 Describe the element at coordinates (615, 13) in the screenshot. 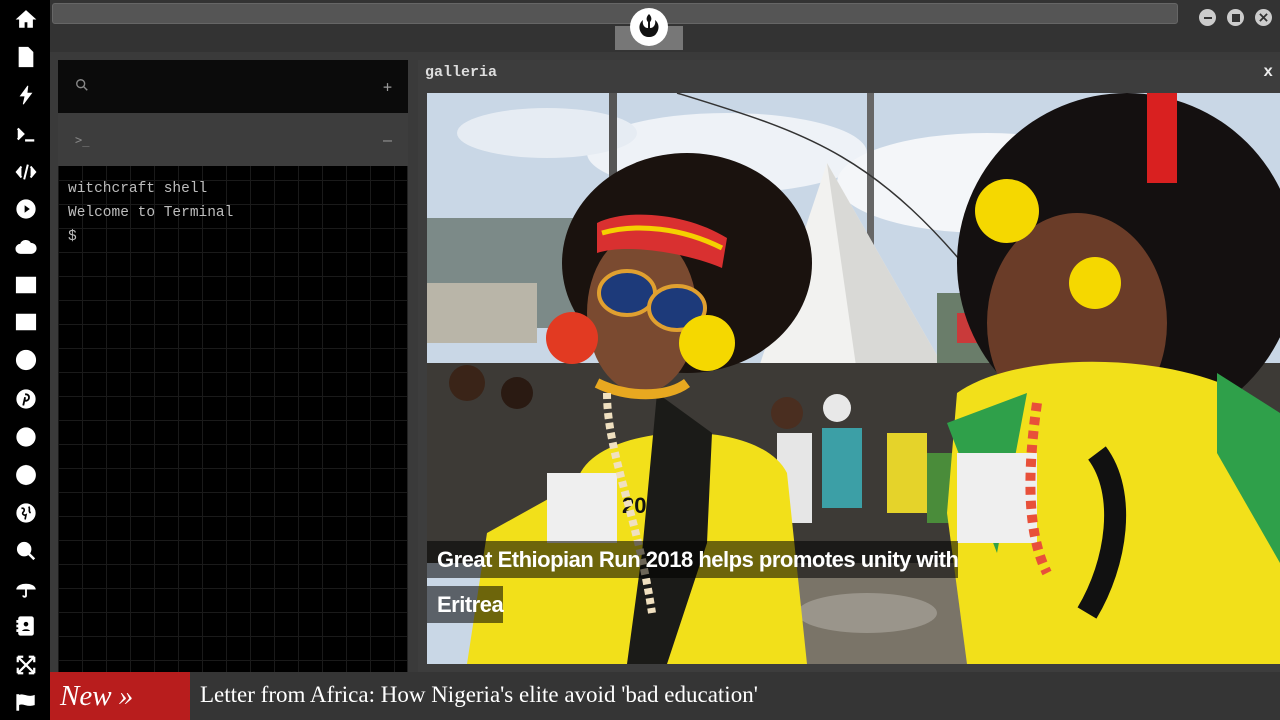

I see `address-bar` at that location.